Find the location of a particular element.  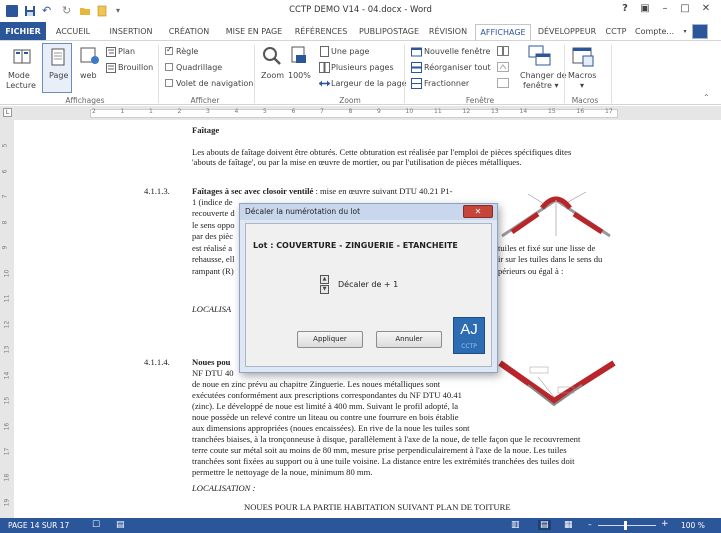

web-label: web is located at coordinates (88, 75).